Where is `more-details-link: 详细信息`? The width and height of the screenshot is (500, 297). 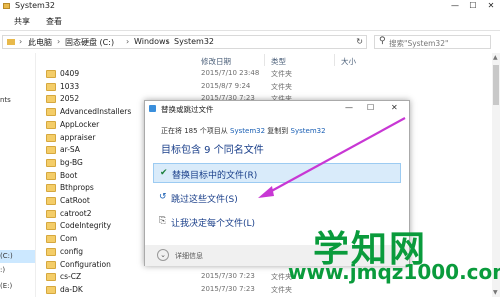 more-details-link: 详细信息 is located at coordinates (189, 256).